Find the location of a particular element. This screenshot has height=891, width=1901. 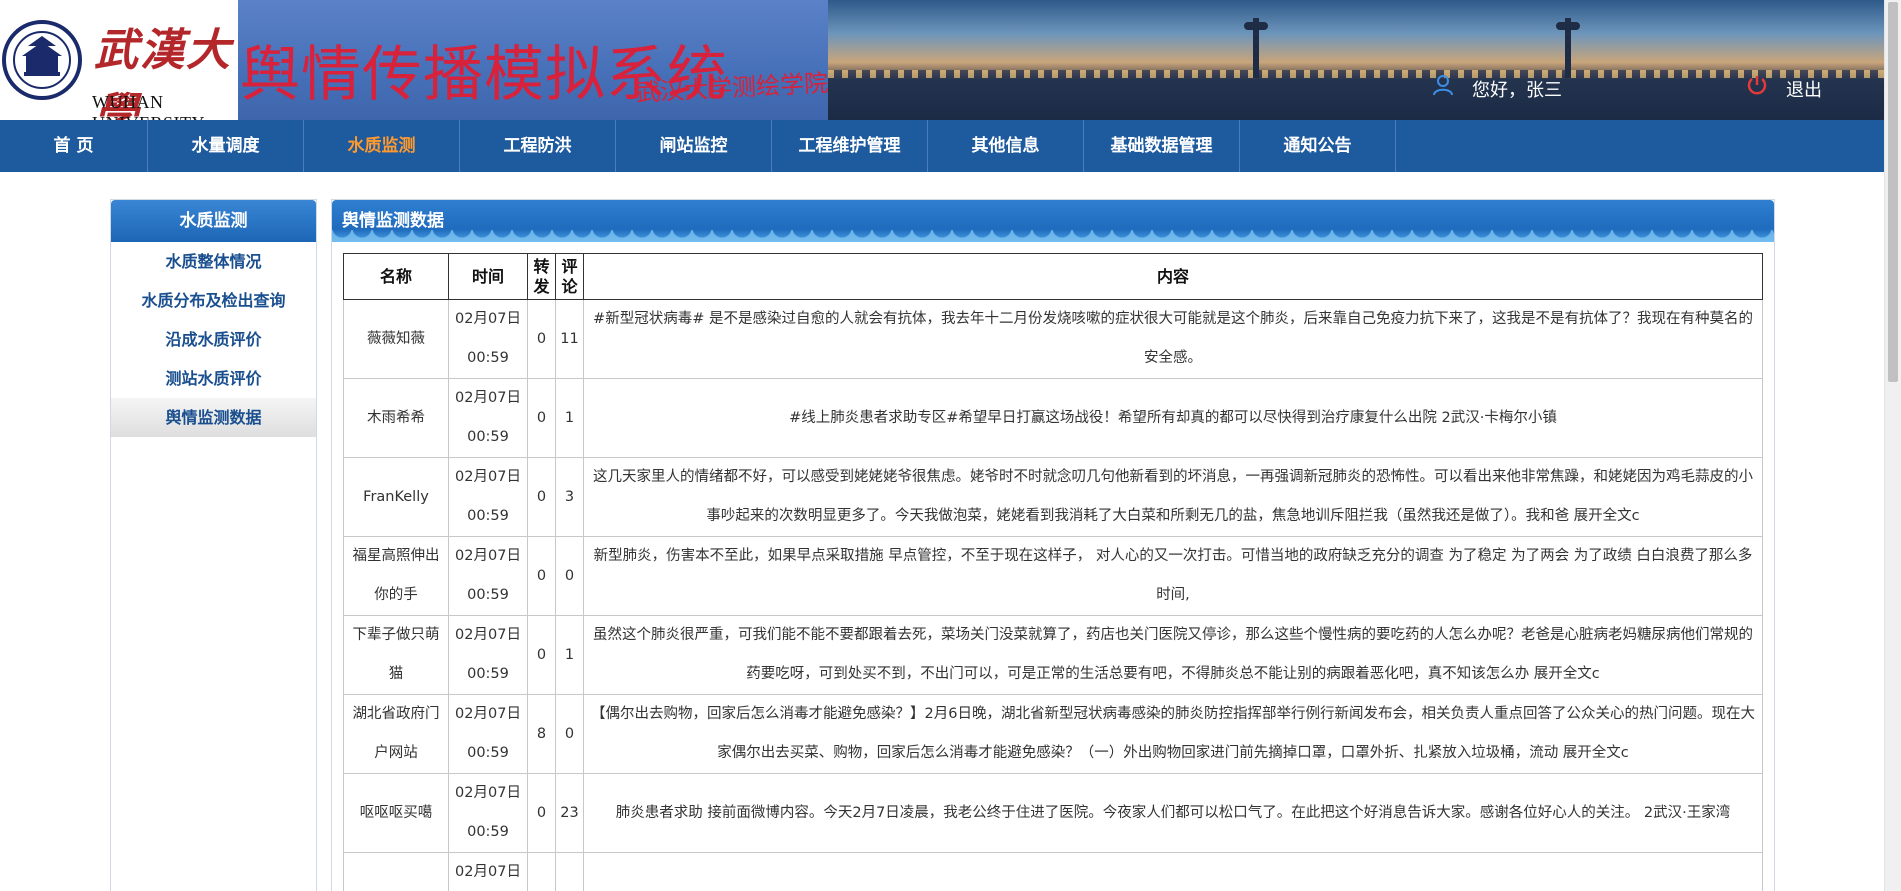

cell-comment is located at coordinates (569, 871).